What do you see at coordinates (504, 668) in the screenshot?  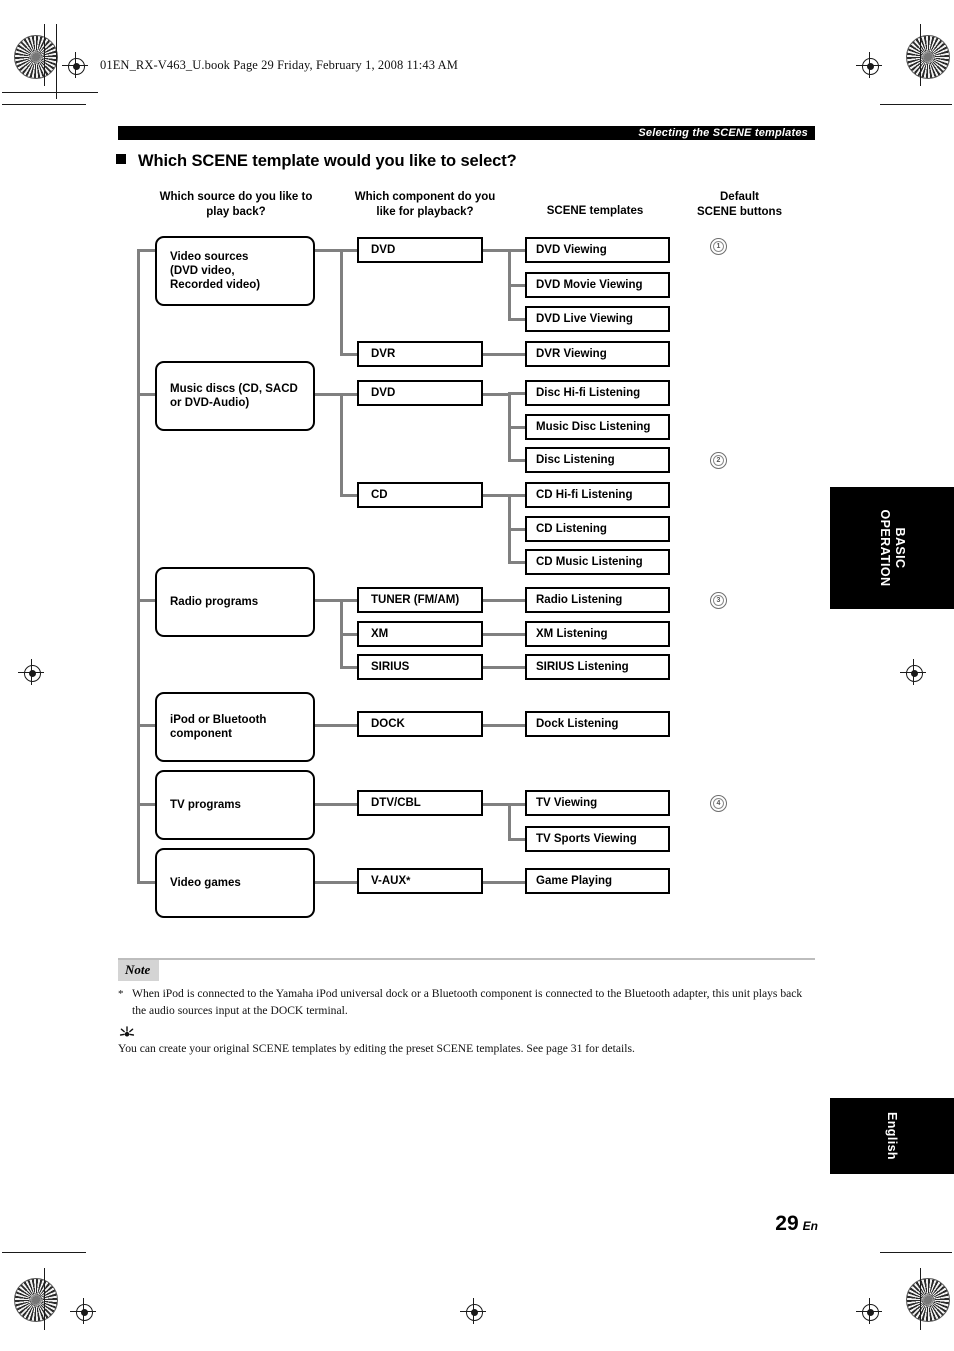 I see `connector-sirius-to-template` at bounding box center [504, 668].